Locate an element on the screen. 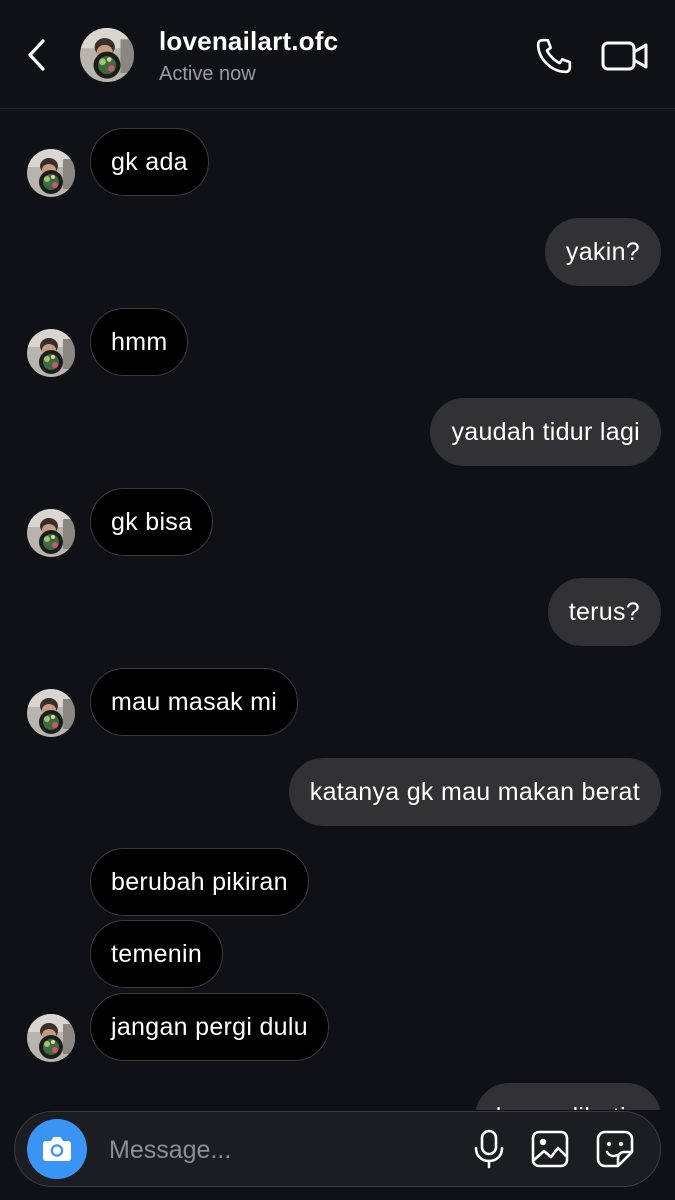  incoming-message: temenin is located at coordinates (157, 954).